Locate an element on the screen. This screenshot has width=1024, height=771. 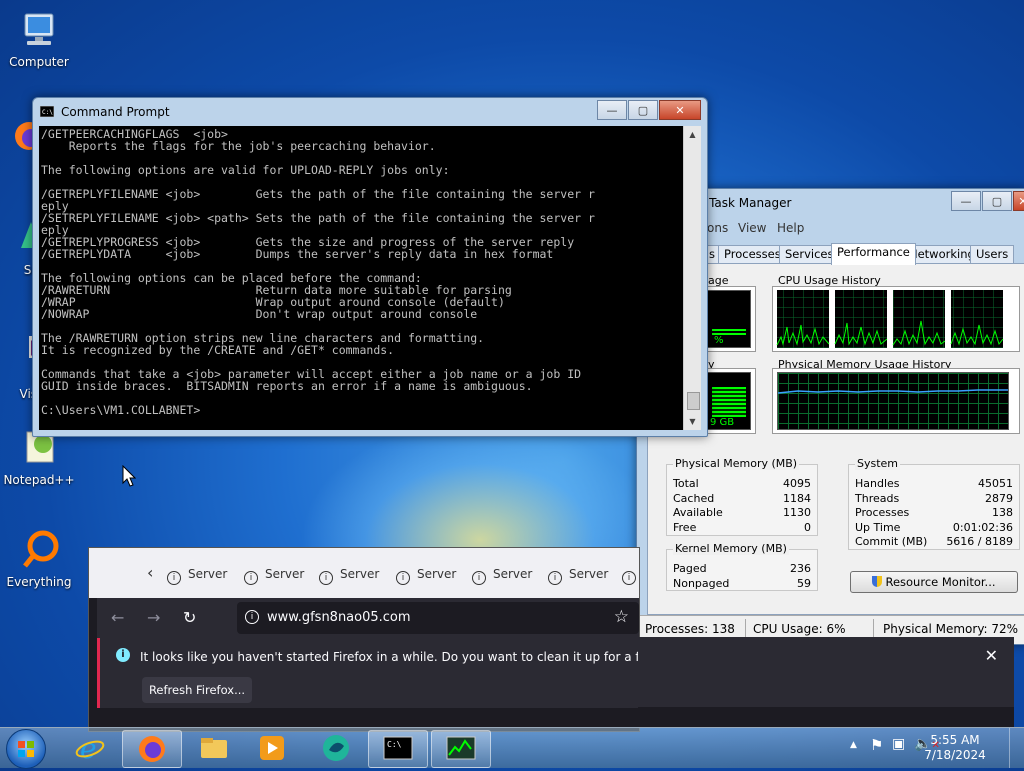
desktop-icon-computer: Computer is located at coordinates (39, 39).